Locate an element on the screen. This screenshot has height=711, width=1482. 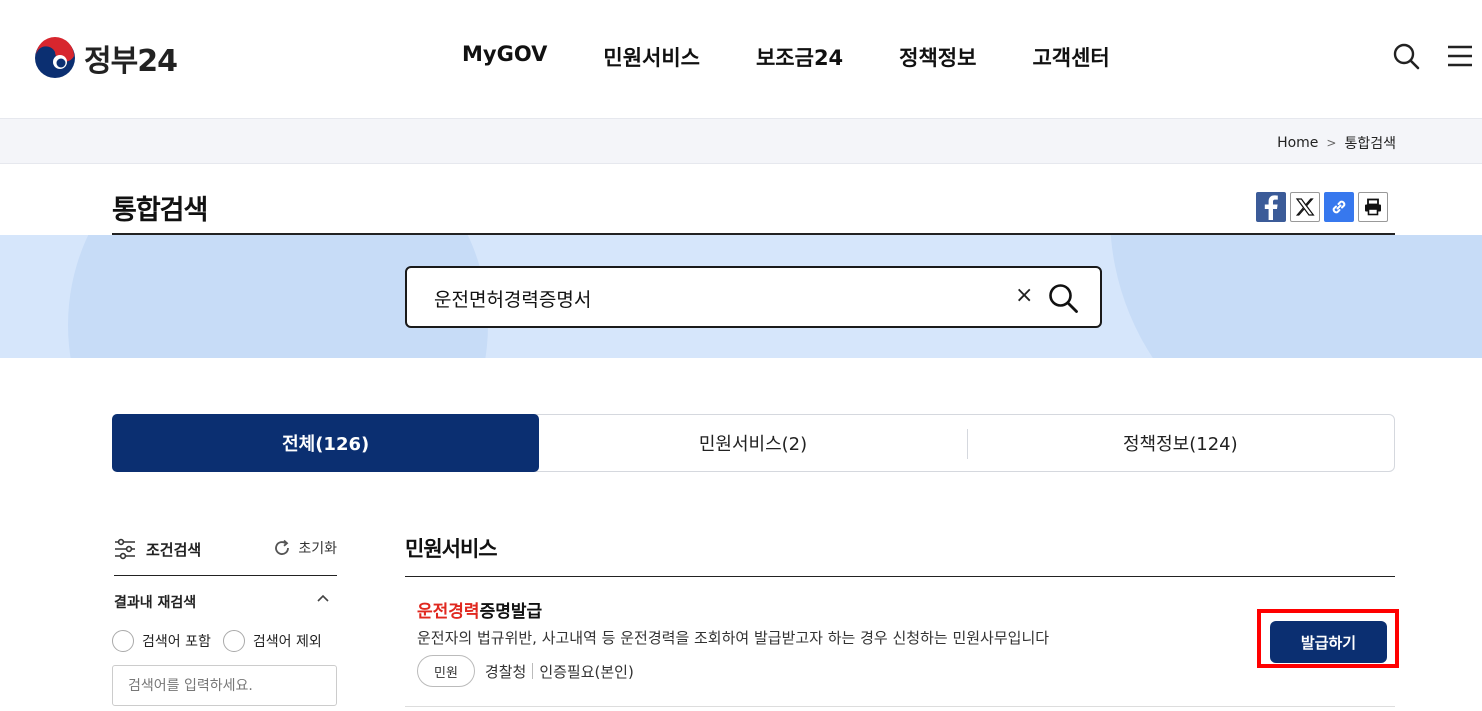
copy-link-button is located at coordinates (1339, 207).